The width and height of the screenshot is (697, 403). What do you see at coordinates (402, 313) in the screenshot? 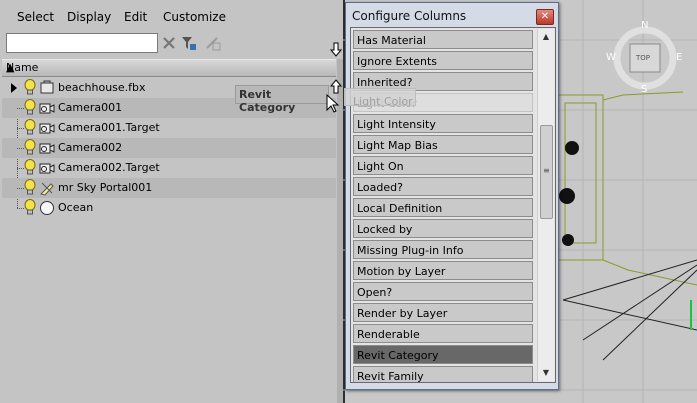
I see `column-list-item-label: Render by Layer` at bounding box center [402, 313].